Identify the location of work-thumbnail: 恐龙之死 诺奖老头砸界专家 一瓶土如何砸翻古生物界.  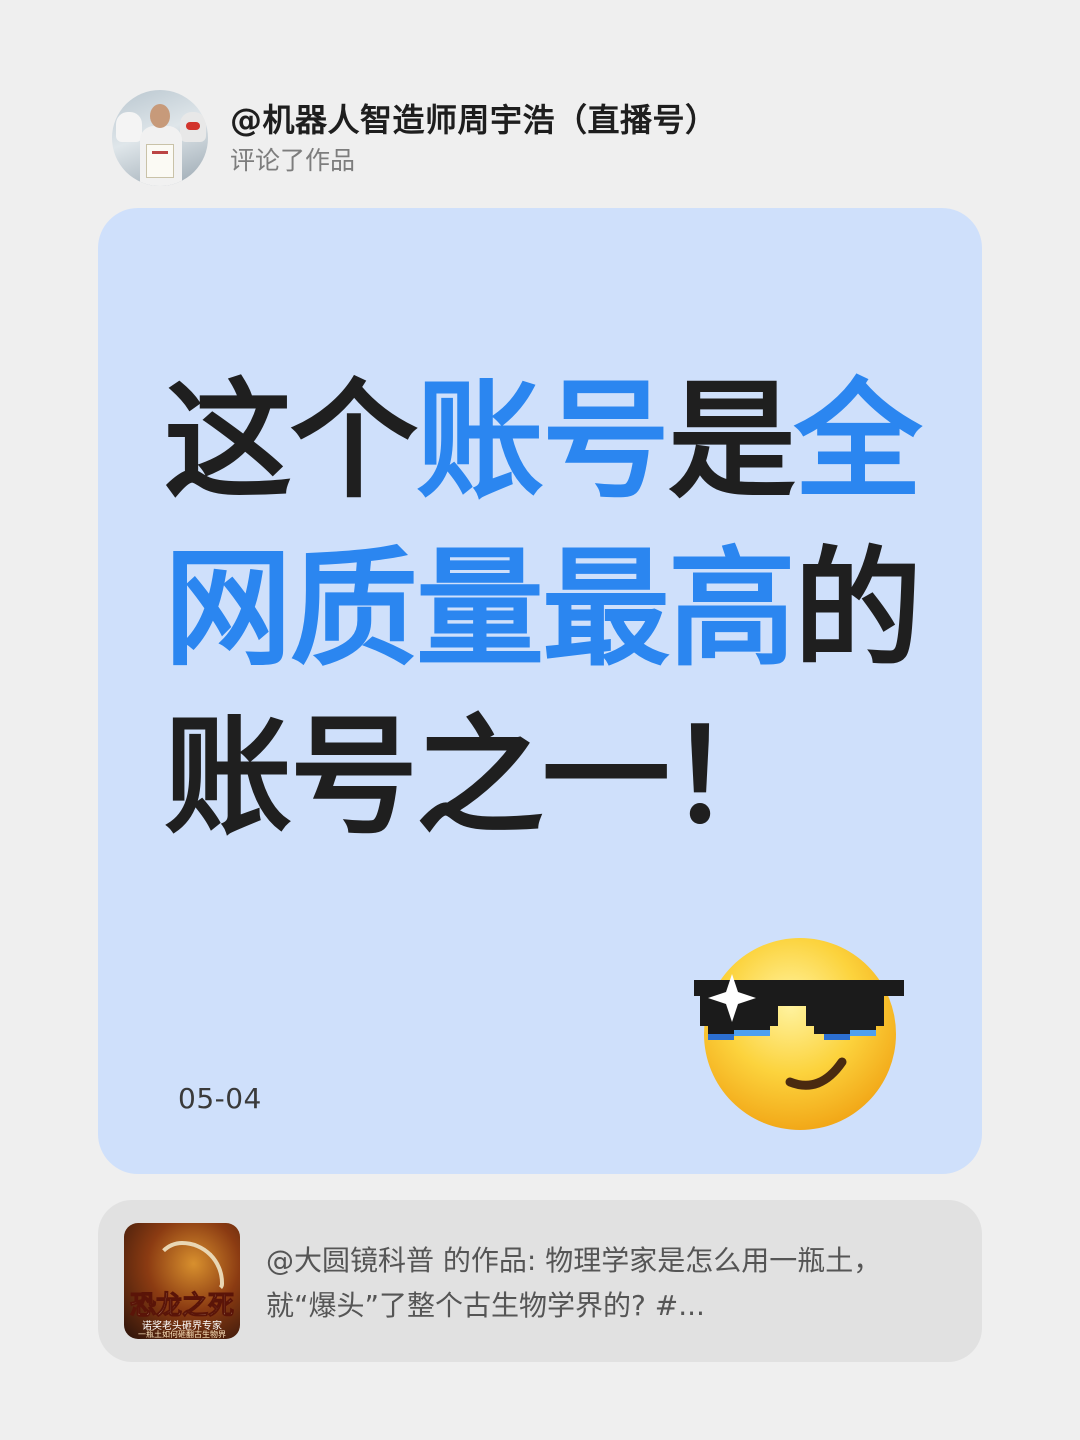
(182, 1281).